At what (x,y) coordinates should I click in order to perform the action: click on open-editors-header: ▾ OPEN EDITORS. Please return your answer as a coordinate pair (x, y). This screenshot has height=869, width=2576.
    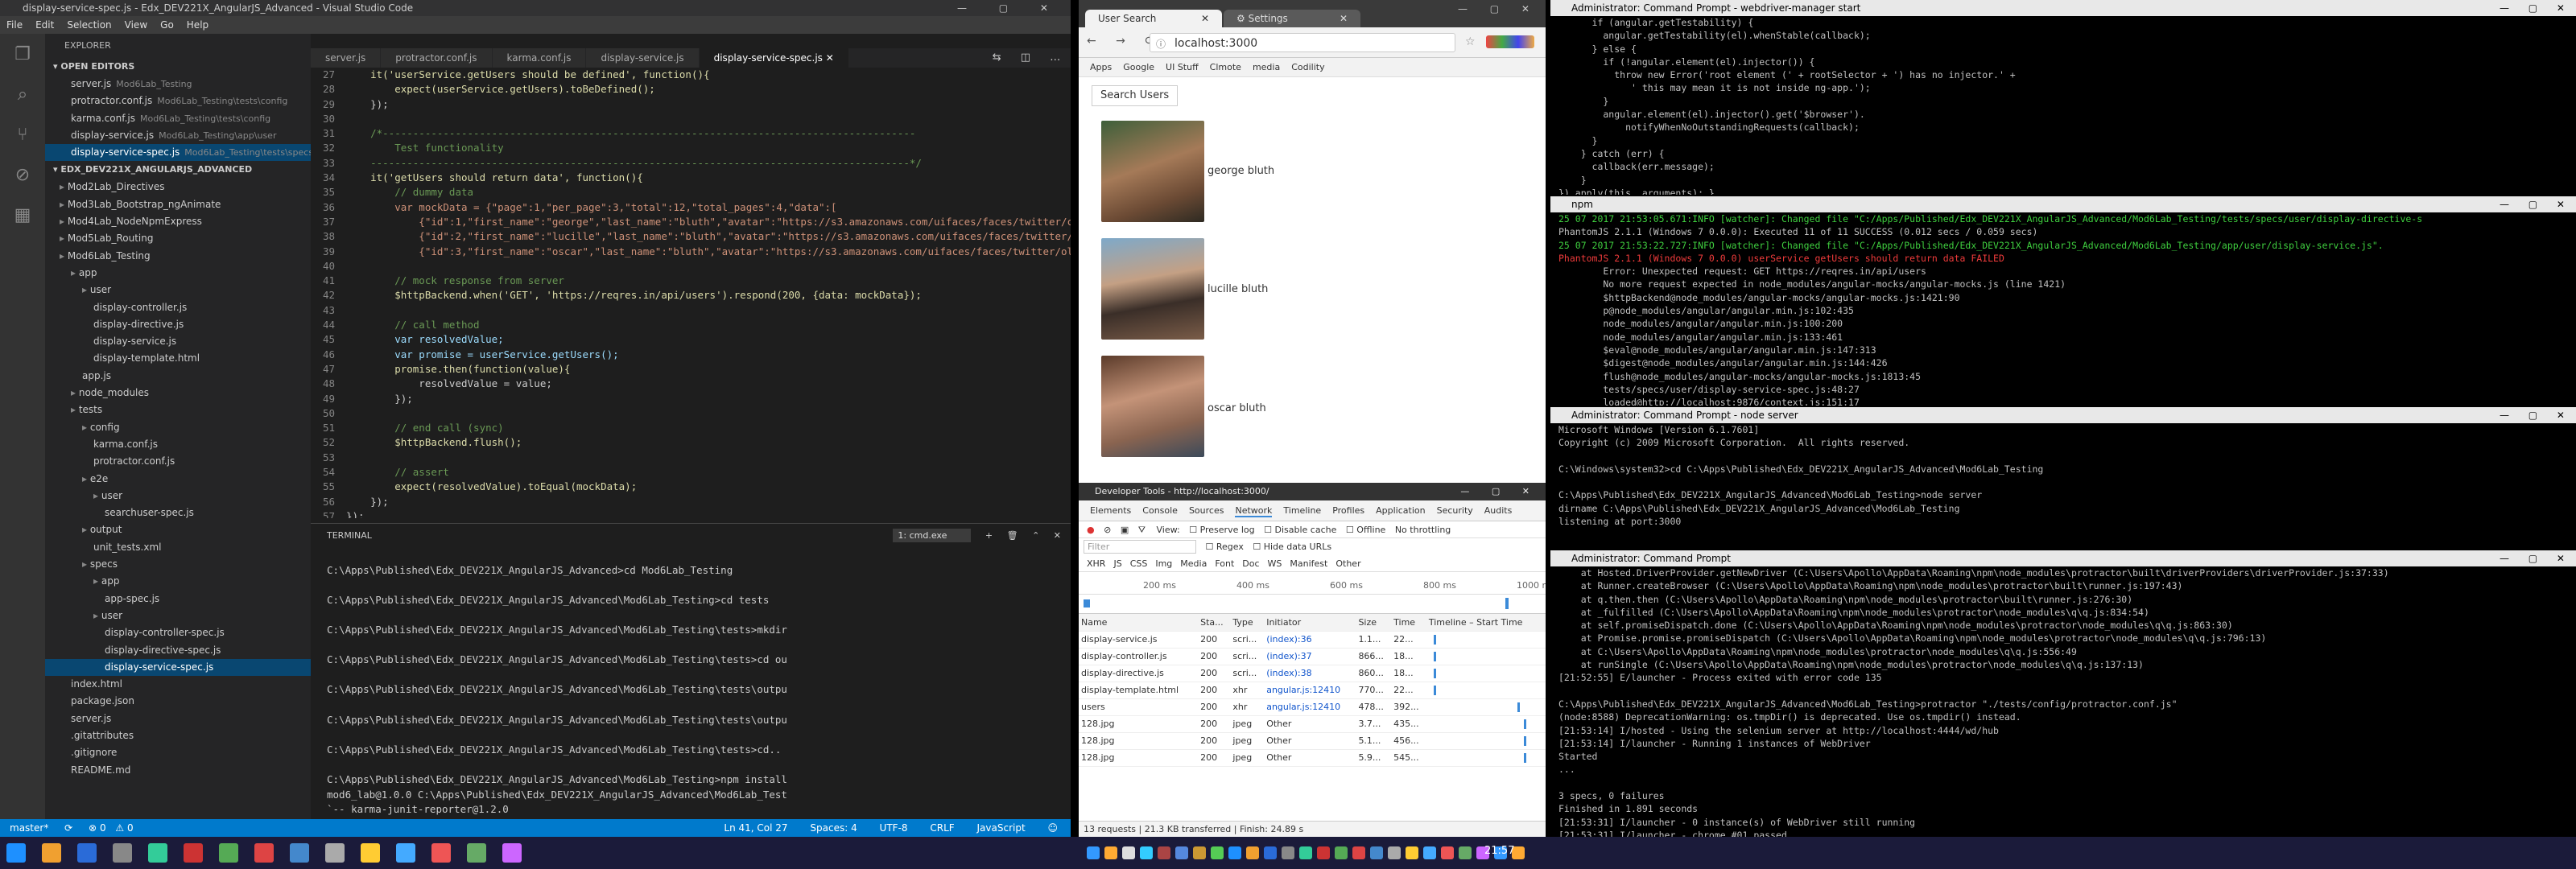
    Looking at the image, I should click on (178, 67).